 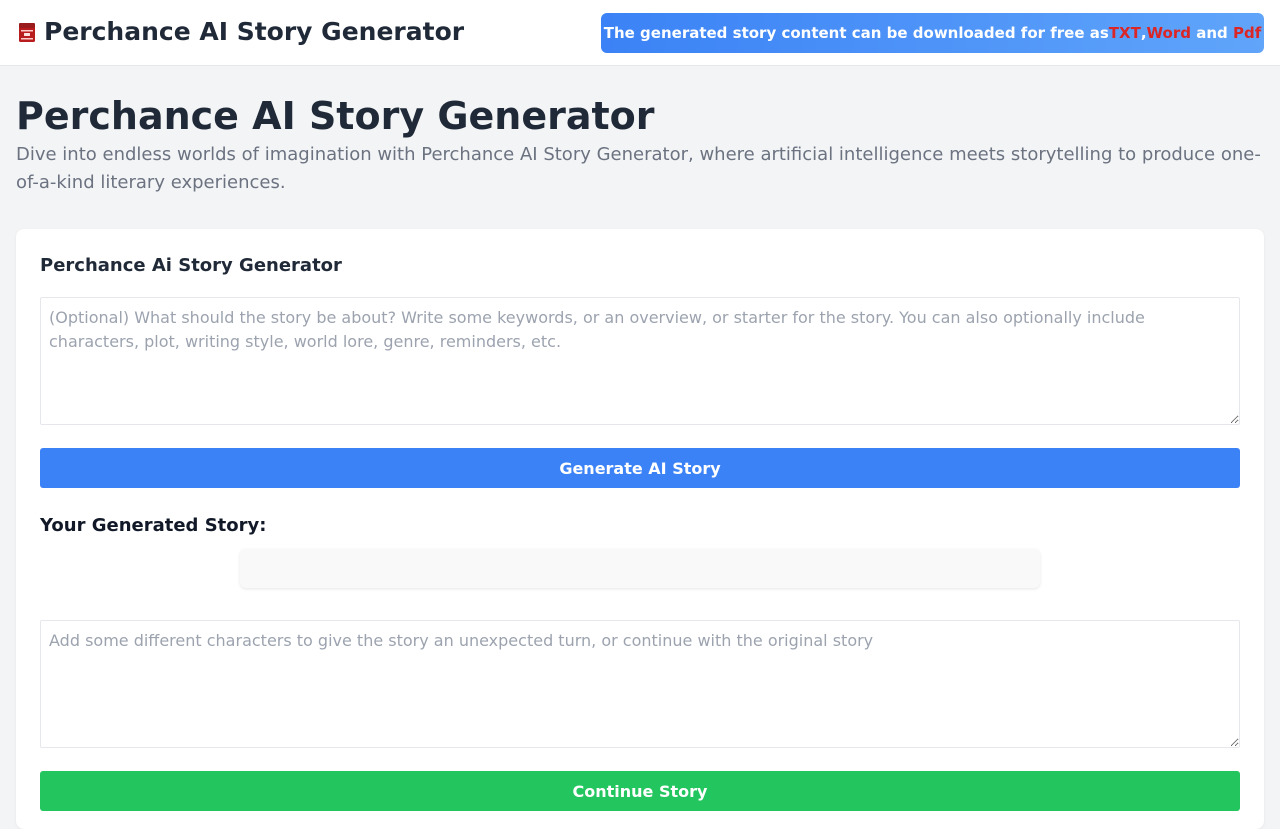 I want to click on promo-and: and, so click(x=1211, y=33).